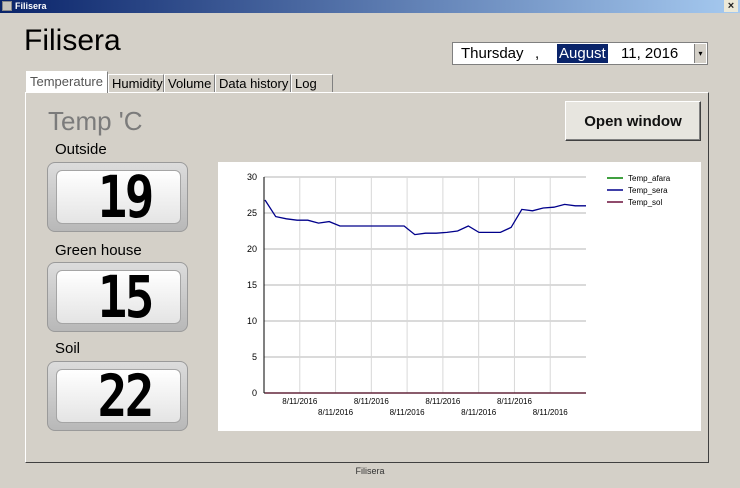 This screenshot has height=488, width=740. What do you see at coordinates (254, 357) in the screenshot?
I see `y-tick-label: 5` at bounding box center [254, 357].